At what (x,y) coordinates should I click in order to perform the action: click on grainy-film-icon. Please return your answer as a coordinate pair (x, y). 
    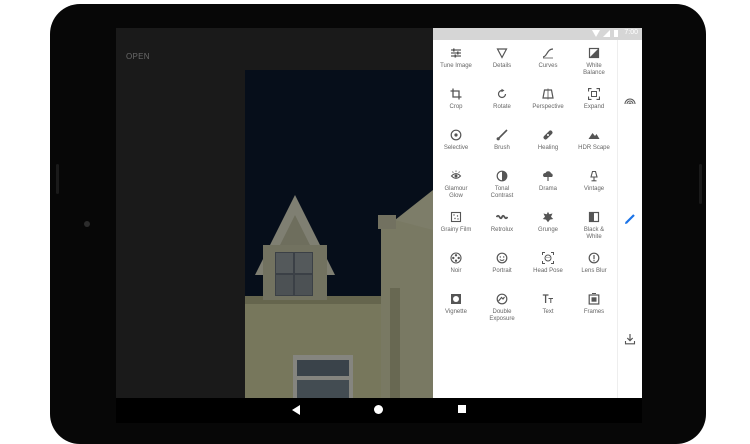
    Looking at the image, I should click on (456, 217).